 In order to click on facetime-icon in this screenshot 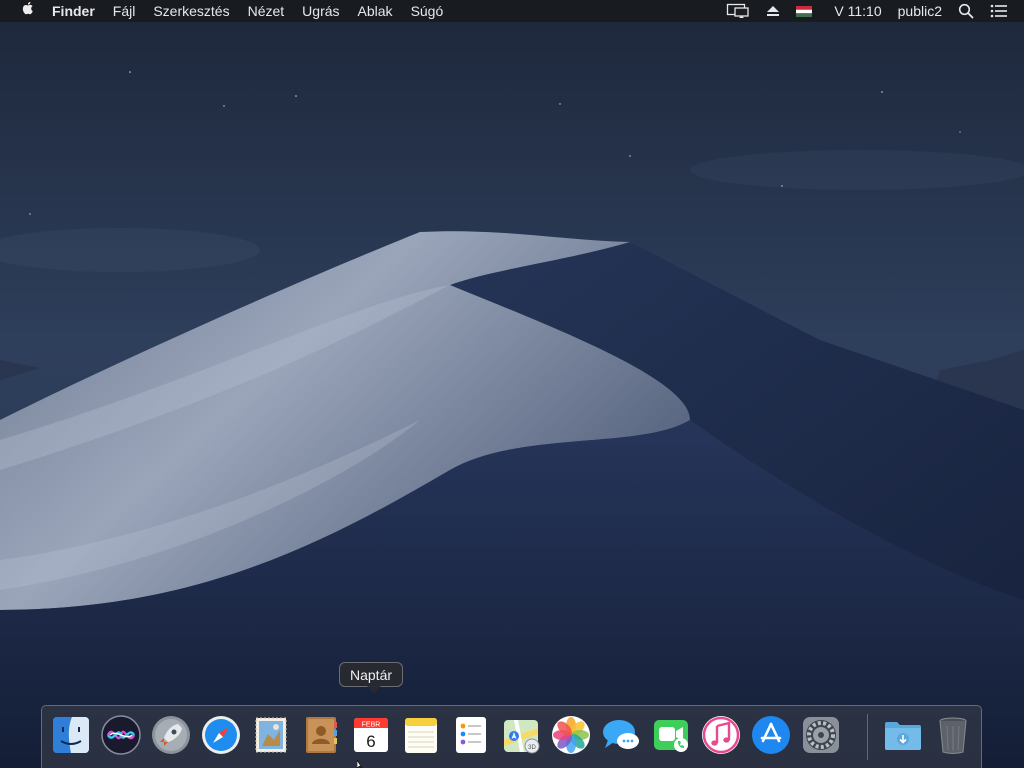, I will do `click(671, 736)`.